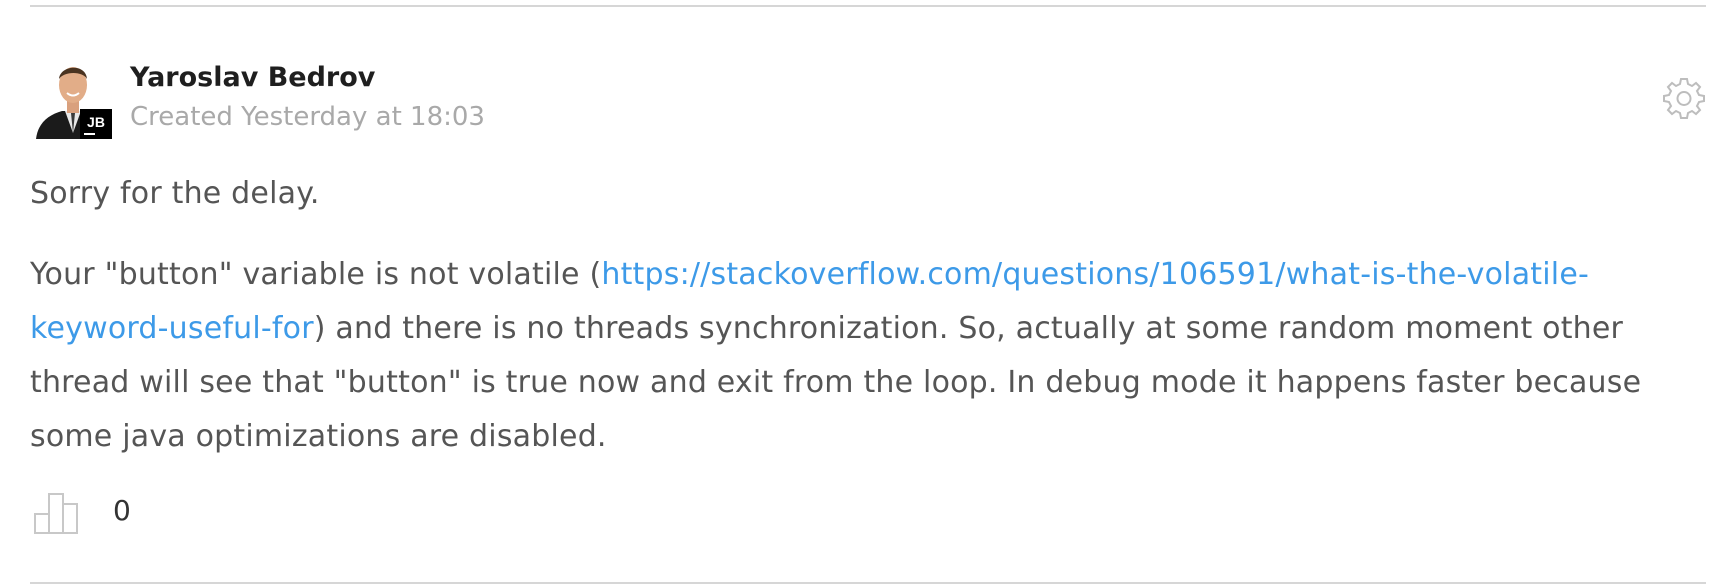 Image resolution: width=1720 pixels, height=586 pixels. What do you see at coordinates (175, 193) in the screenshot?
I see `comment-paragraph-1: Sorry for the delay.` at bounding box center [175, 193].